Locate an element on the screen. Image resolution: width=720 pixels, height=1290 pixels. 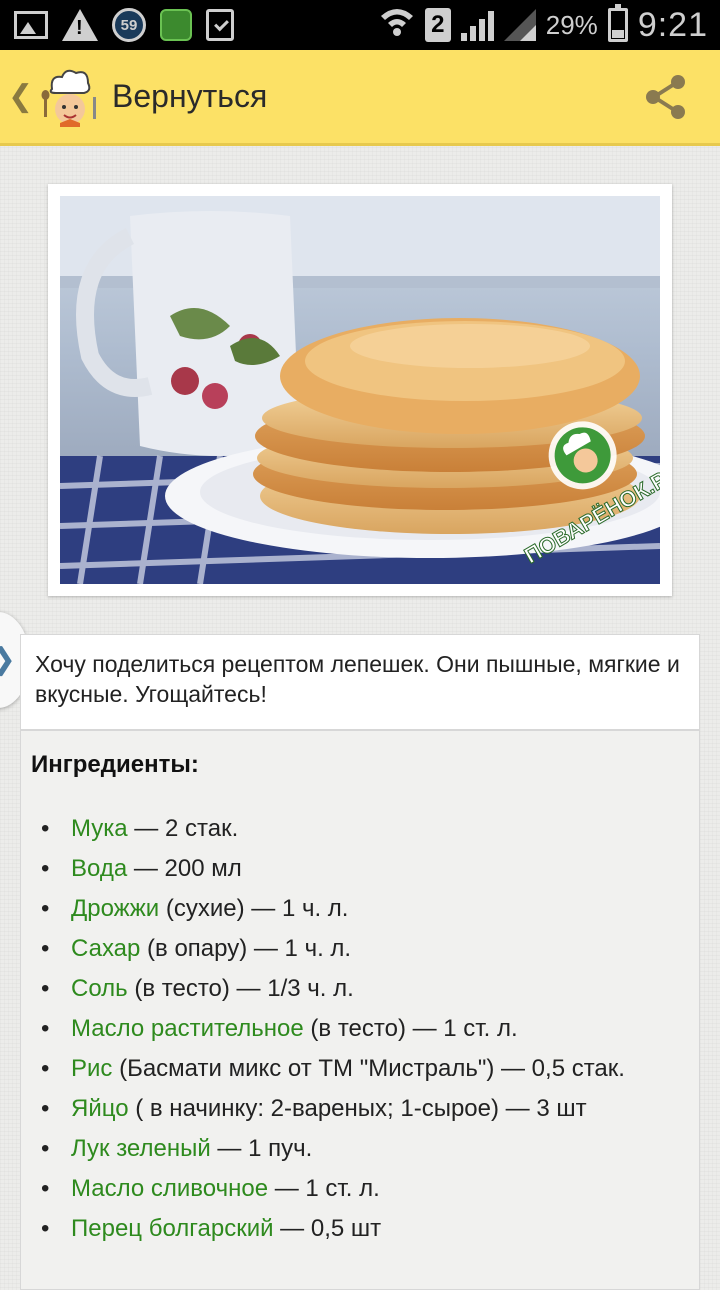
clock: 9:21 is located at coordinates (672, 24).